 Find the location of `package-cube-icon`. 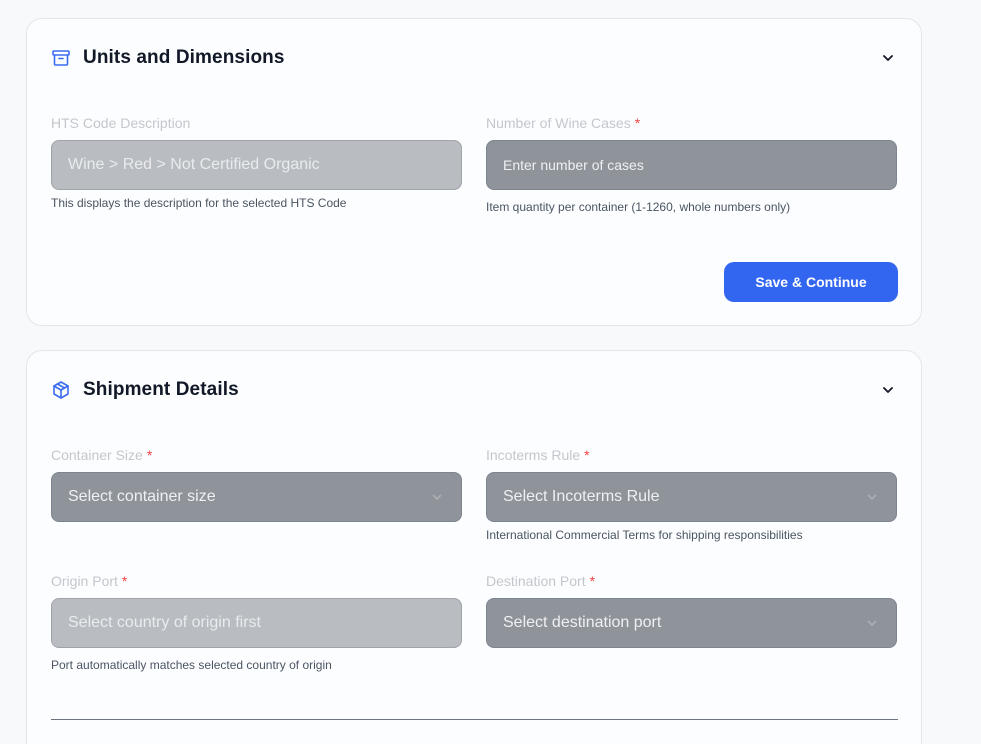

package-cube-icon is located at coordinates (61, 390).